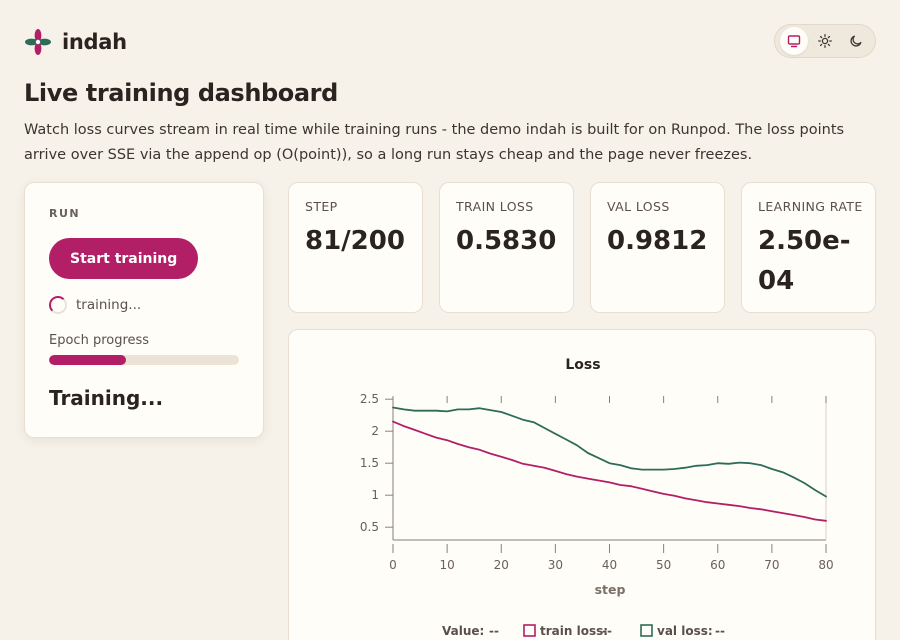 This screenshot has width=900, height=640. What do you see at coordinates (717, 565) in the screenshot?
I see `x-tick-label: 60` at bounding box center [717, 565].